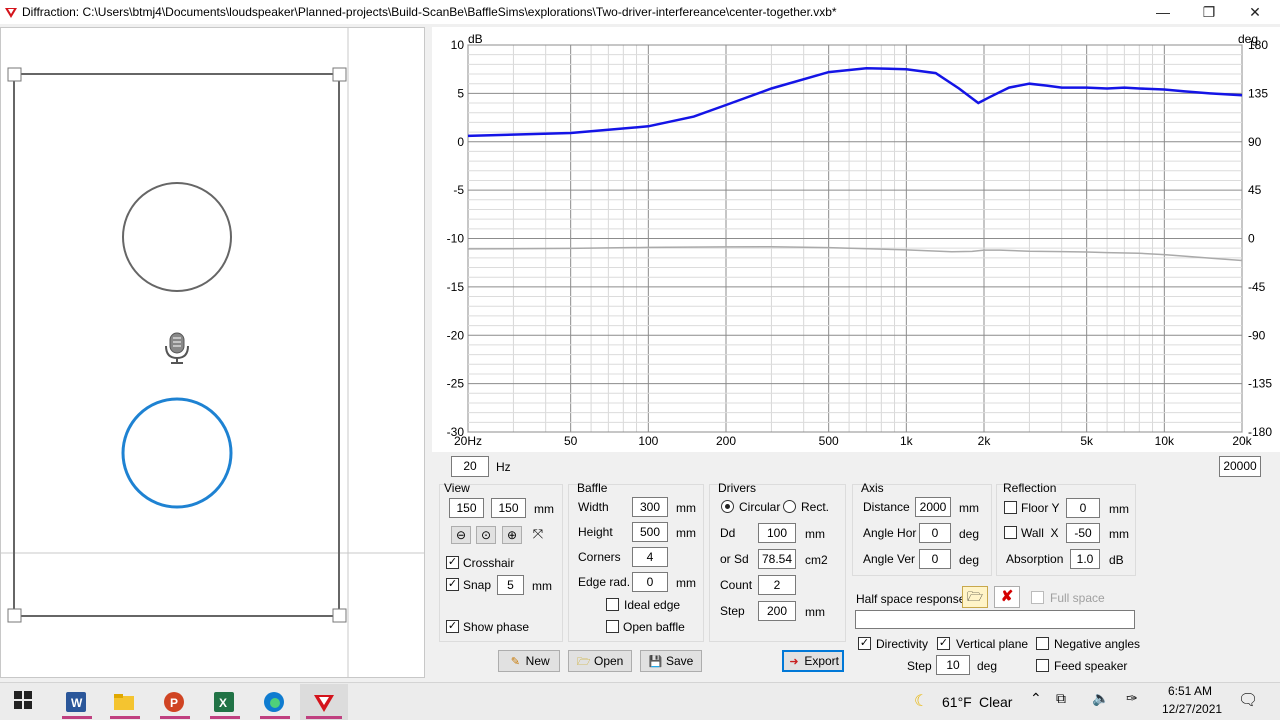 This screenshot has height=720, width=1280. Describe the element at coordinates (1100, 698) in the screenshot. I see `volume-icon: 🔈` at that location.